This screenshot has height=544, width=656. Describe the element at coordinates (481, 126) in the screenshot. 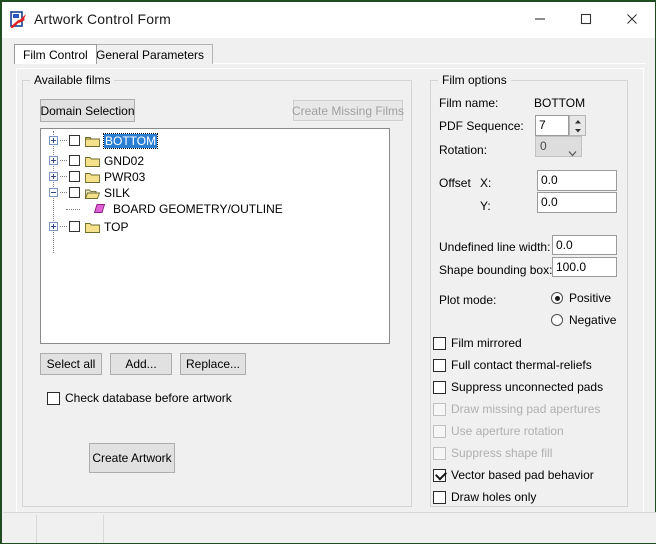

I see `pdf-sequence-label: PDF Sequence:` at that location.